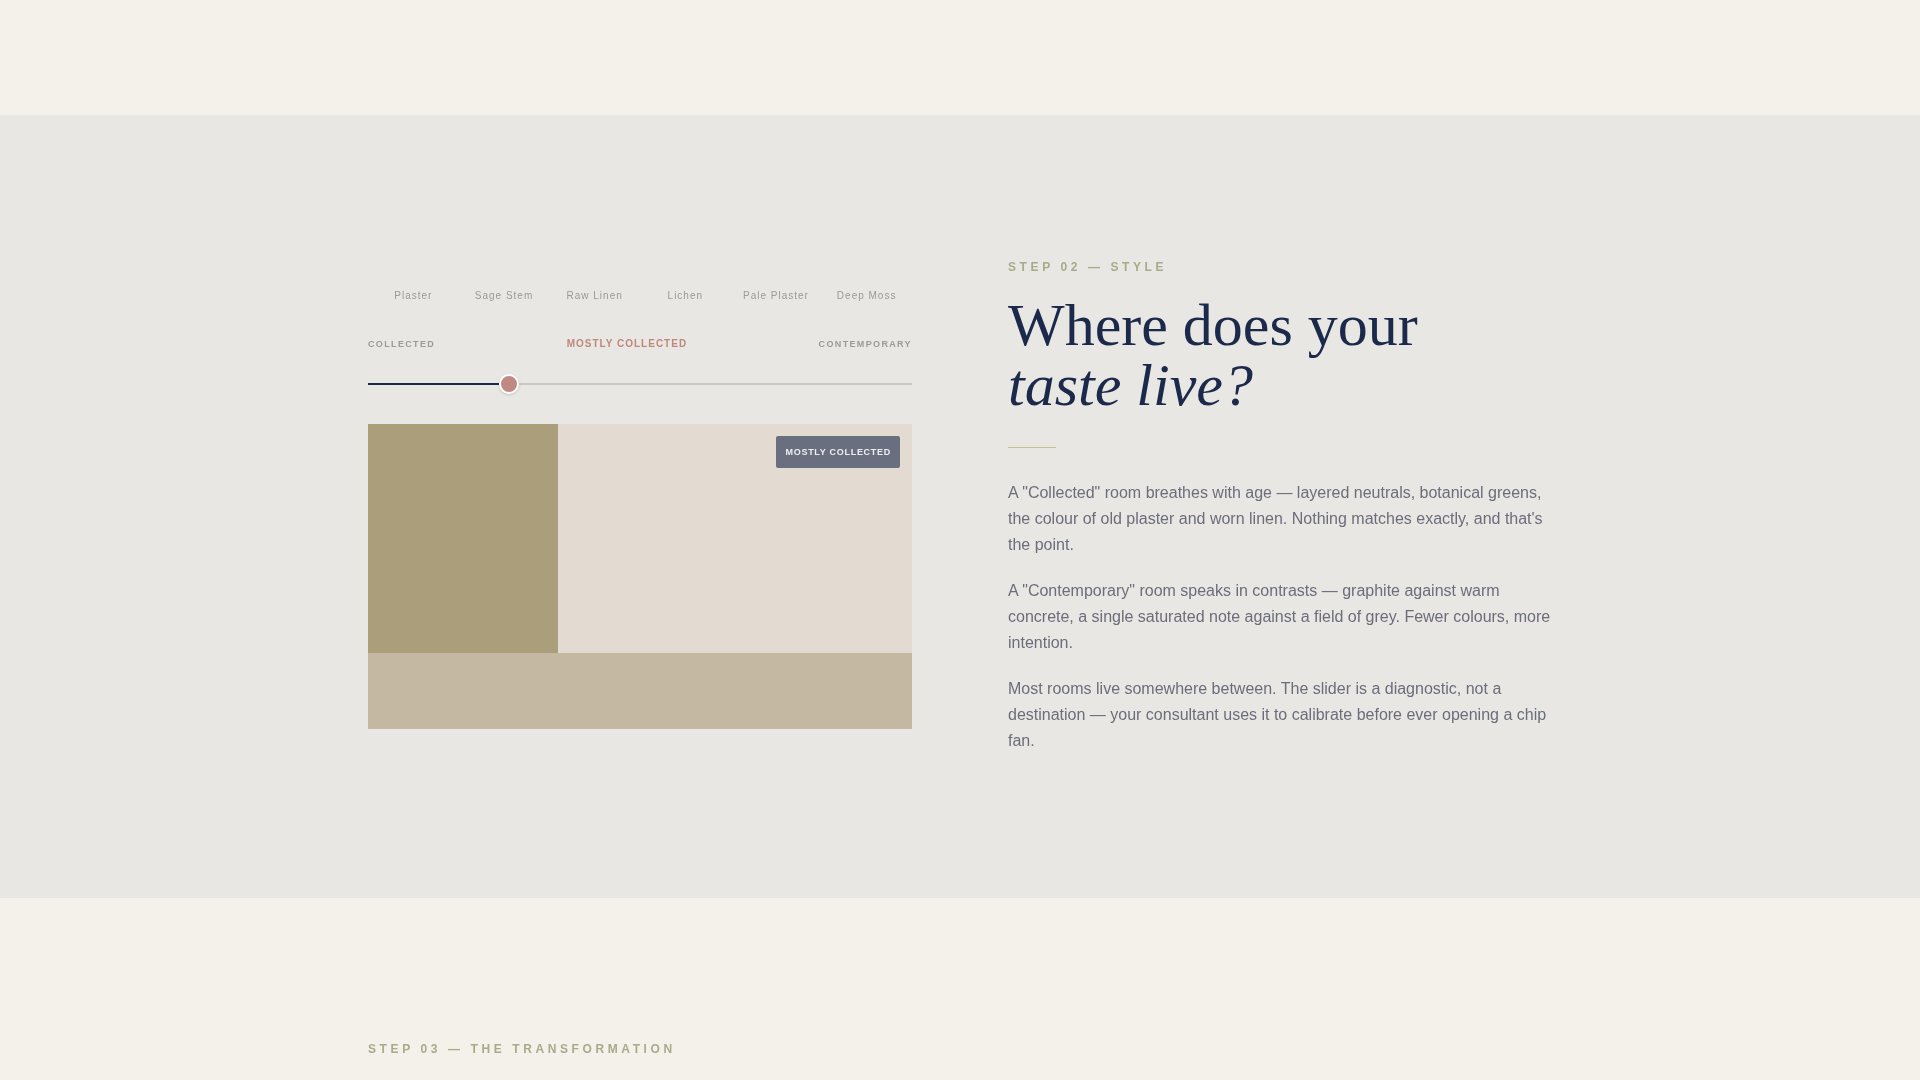 This screenshot has height=1080, width=1920. I want to click on body-paragraph: A "Collected" room breathes with age — layered neutrals, botanical greens, the colour of old plaster and worn linen. Nothing matches exactly, and that's the point., so click(1276, 519).